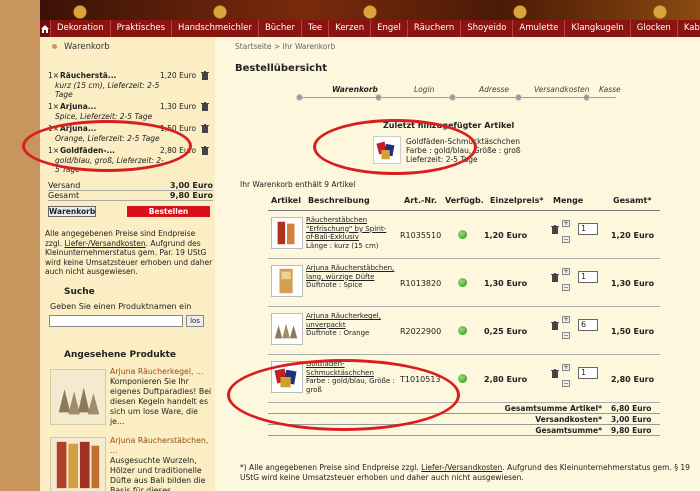 The image size is (700, 491). I want to click on nav-item-kabbala: Kabbala, so click(688, 28).